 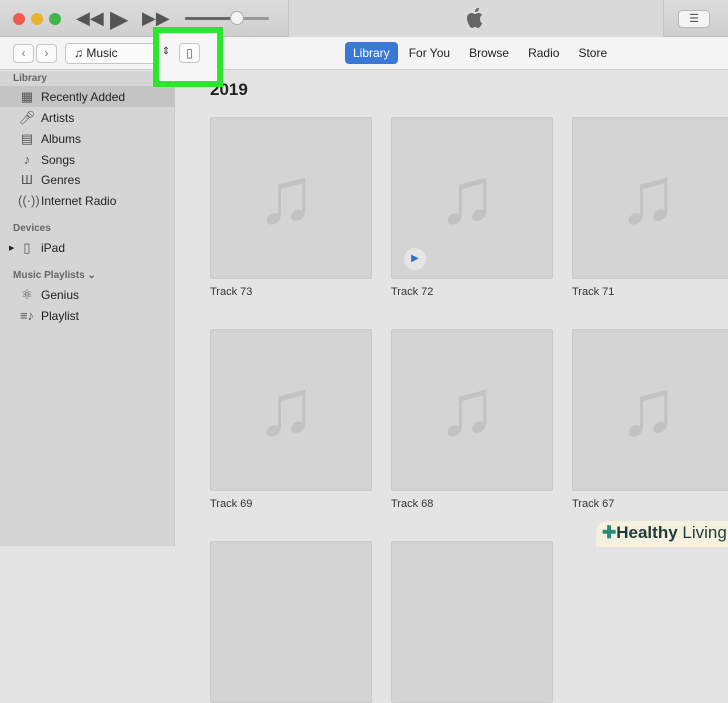 I want to click on fast-forward-icon: ▶▶, so click(x=156, y=18).